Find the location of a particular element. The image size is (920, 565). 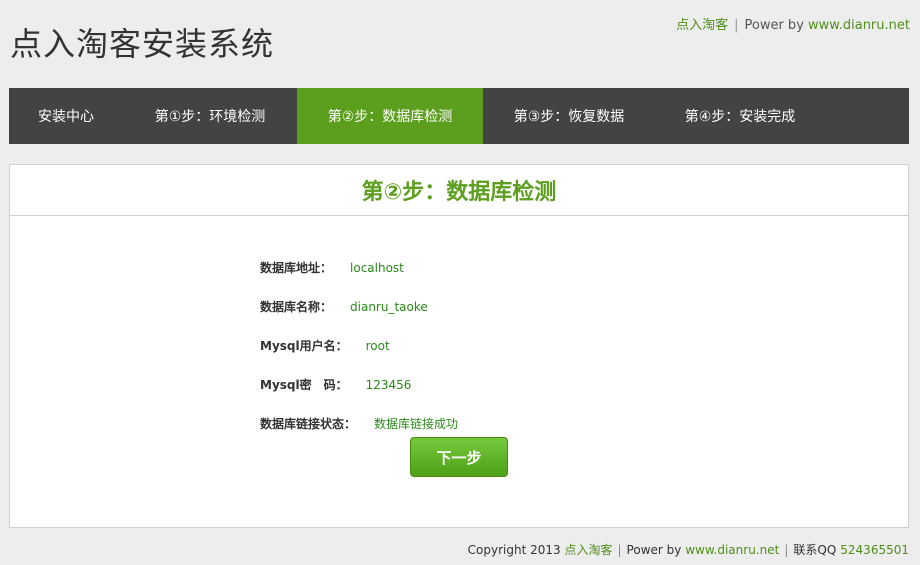

next-step-button: 下一步 is located at coordinates (459, 457).